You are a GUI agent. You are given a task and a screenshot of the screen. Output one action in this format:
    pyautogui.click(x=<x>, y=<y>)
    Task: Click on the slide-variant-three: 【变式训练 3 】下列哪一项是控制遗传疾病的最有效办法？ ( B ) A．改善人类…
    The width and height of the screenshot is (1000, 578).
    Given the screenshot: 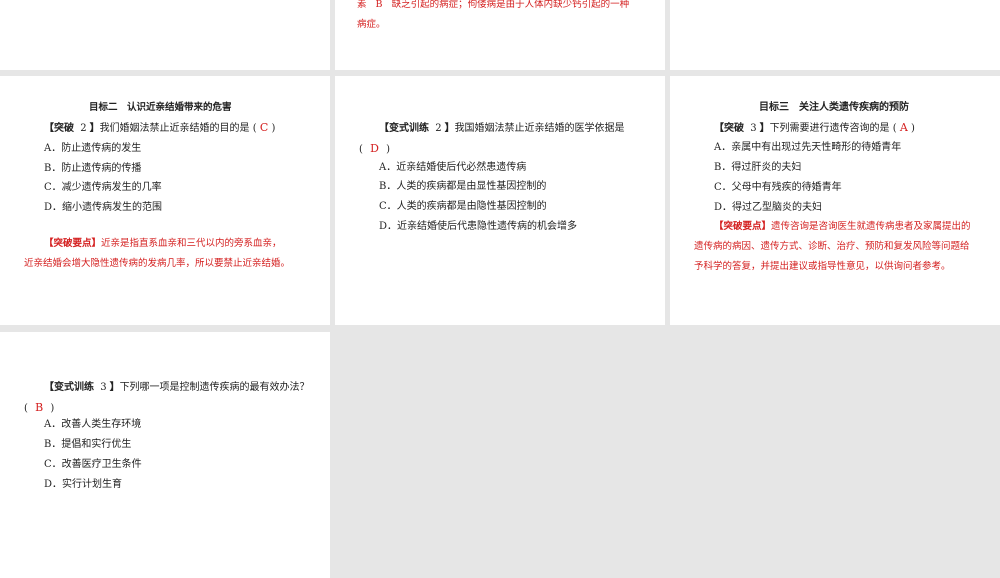 What is the action you would take?
    pyautogui.click(x=165, y=455)
    